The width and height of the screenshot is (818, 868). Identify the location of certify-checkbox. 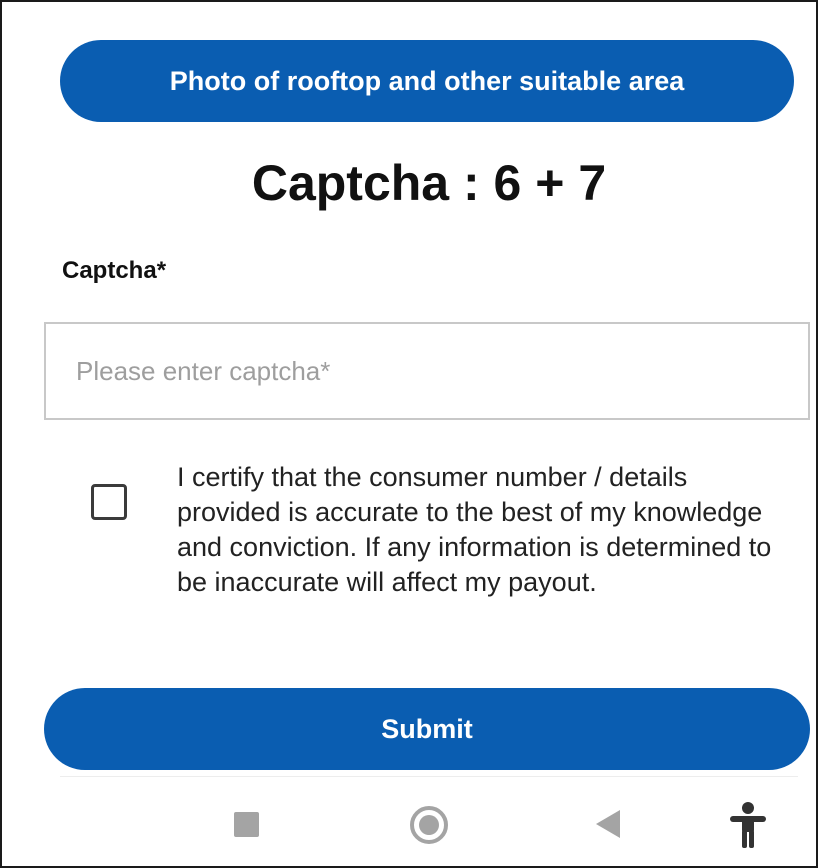
(109, 502).